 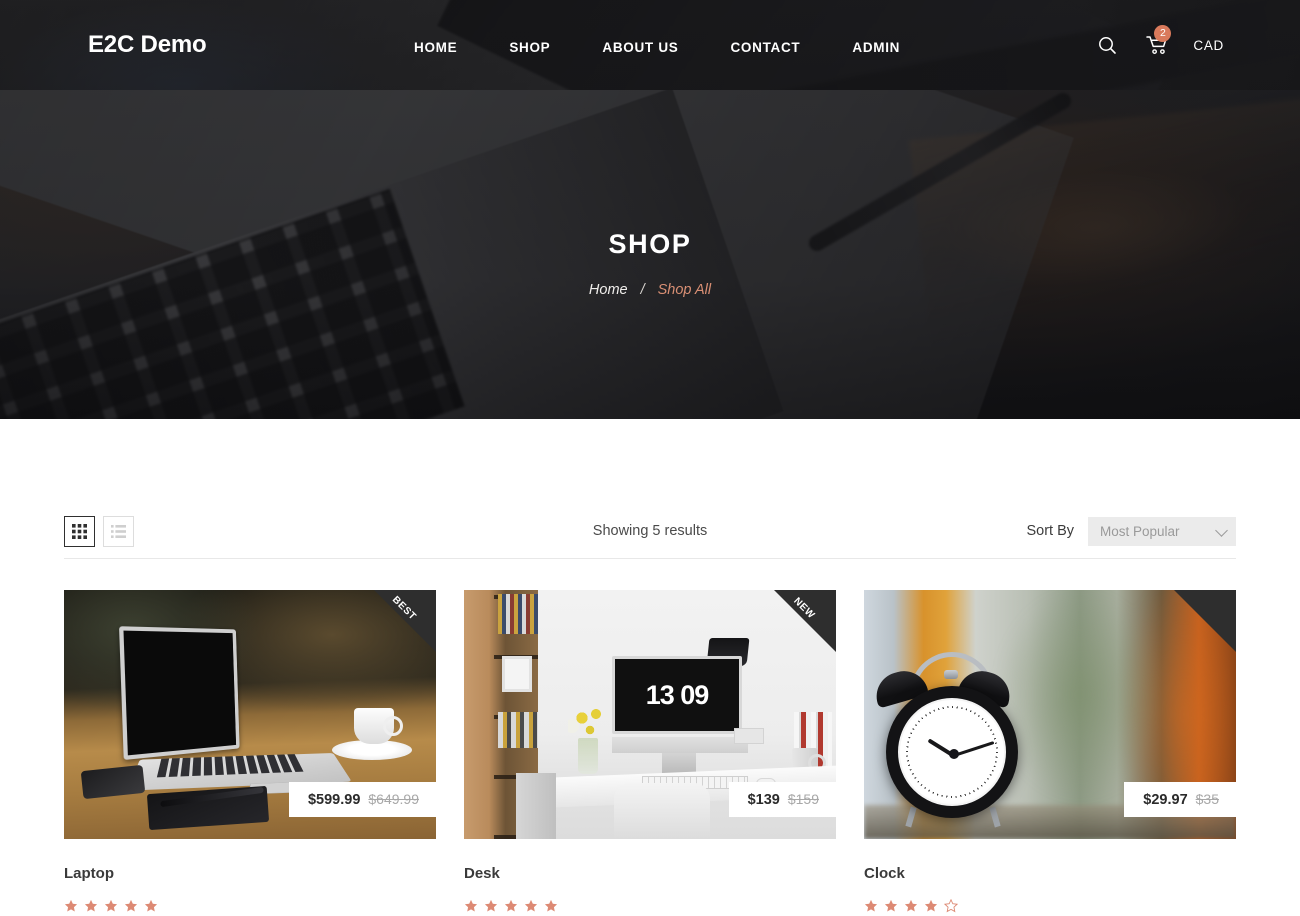 I want to click on product-compare-price: $159, so click(x=803, y=799).